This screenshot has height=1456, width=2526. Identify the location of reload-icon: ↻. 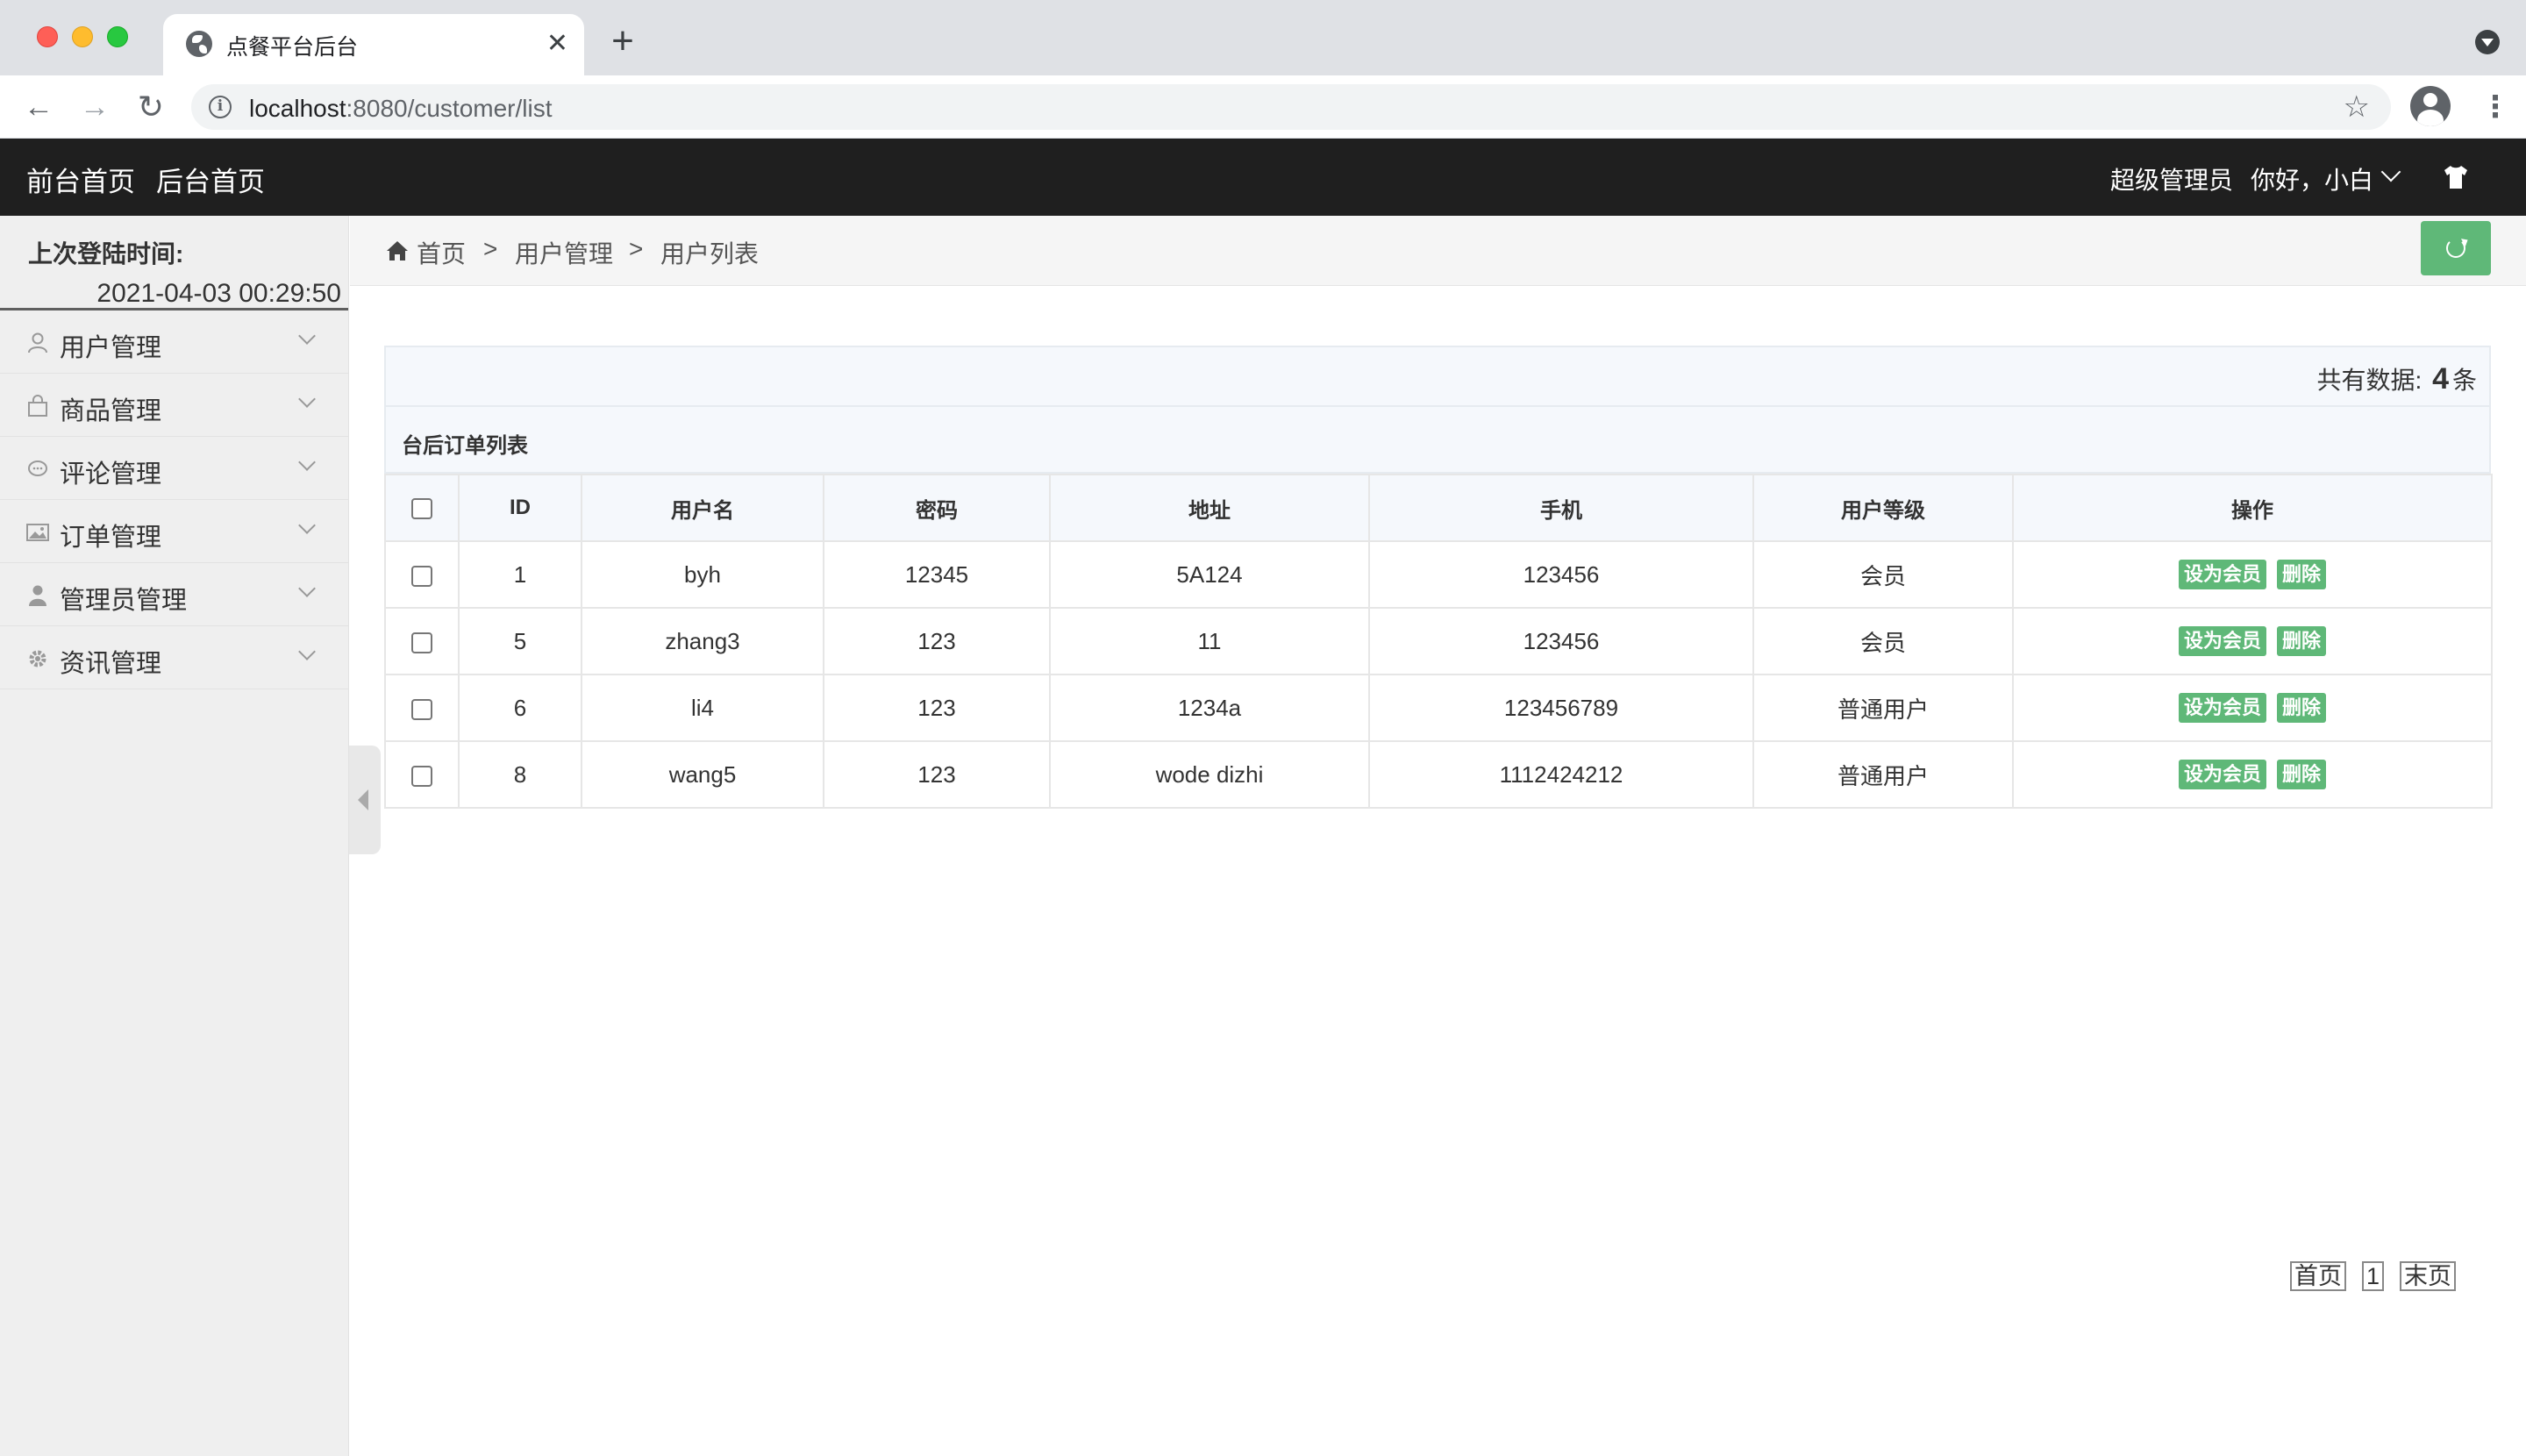
(151, 107).